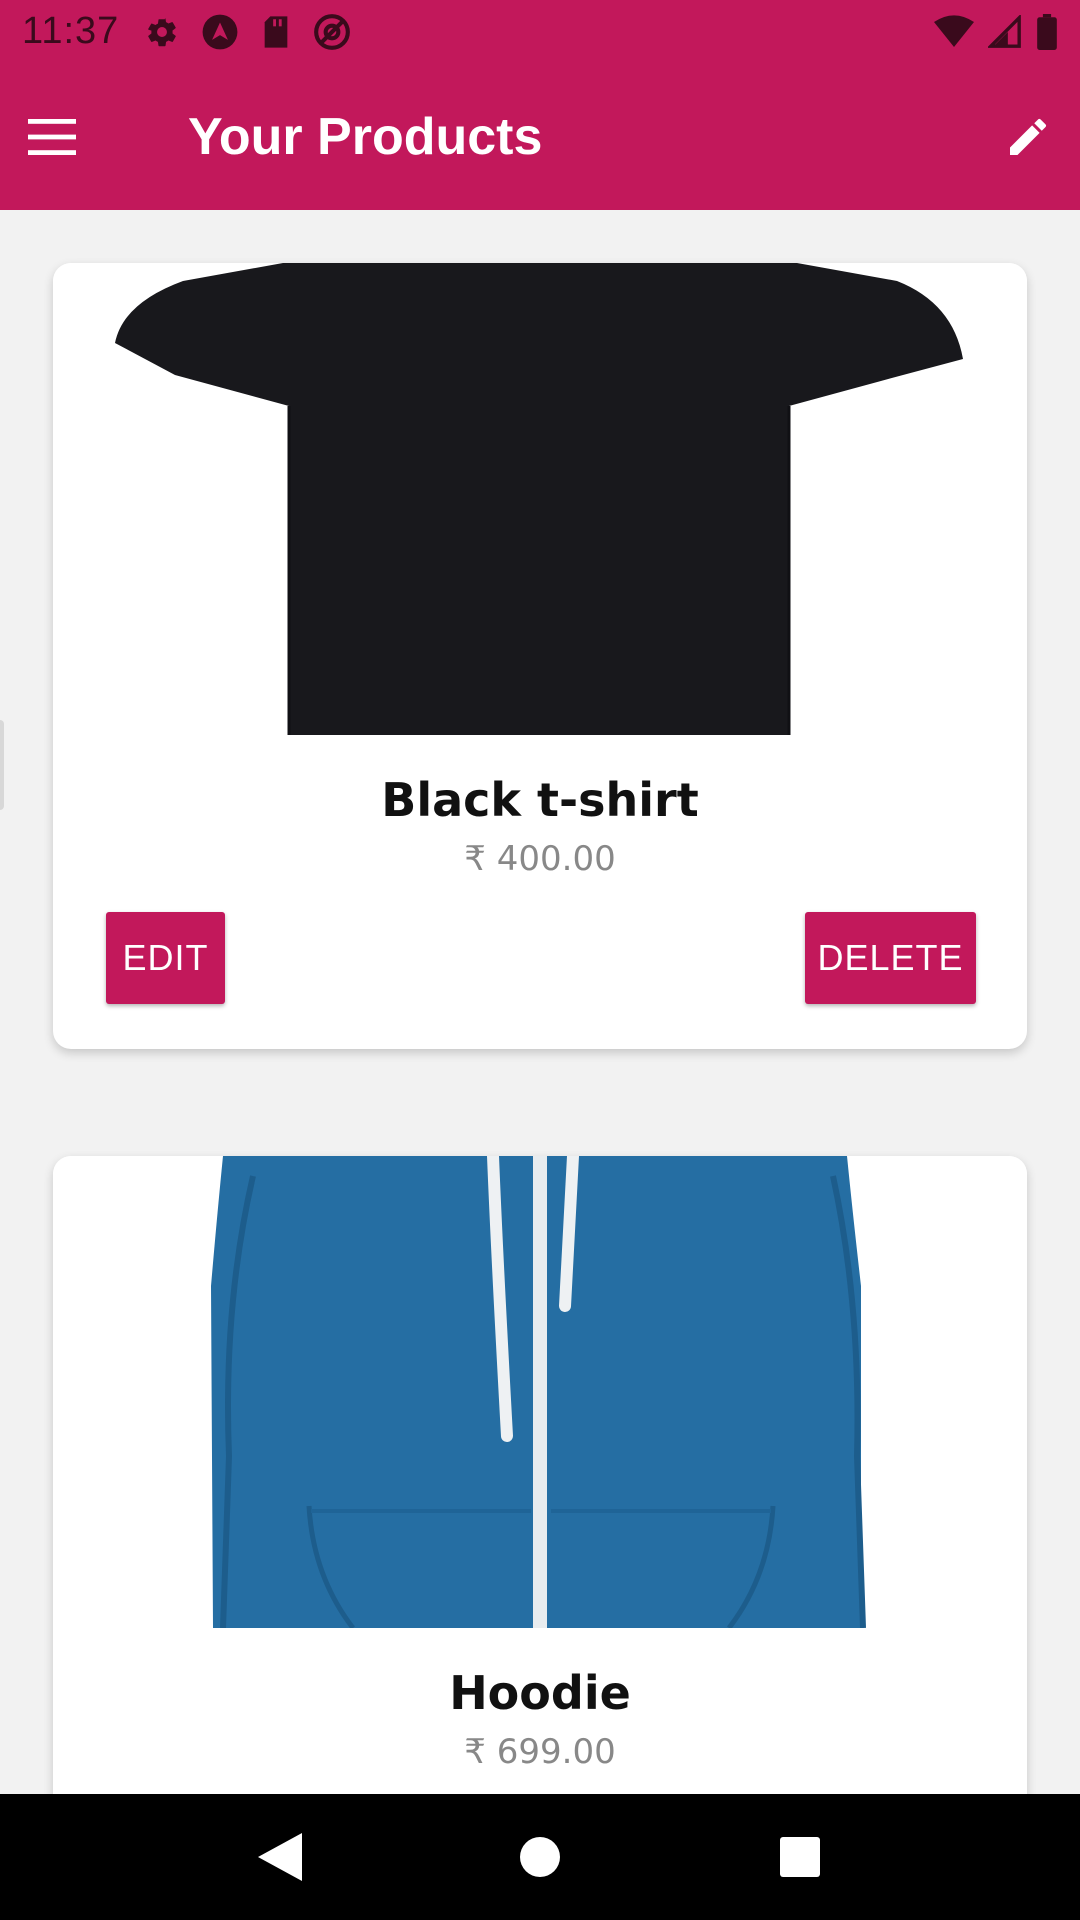 The height and width of the screenshot is (1920, 1080). Describe the element at coordinates (1047, 31) in the screenshot. I see `battery-icon` at that location.